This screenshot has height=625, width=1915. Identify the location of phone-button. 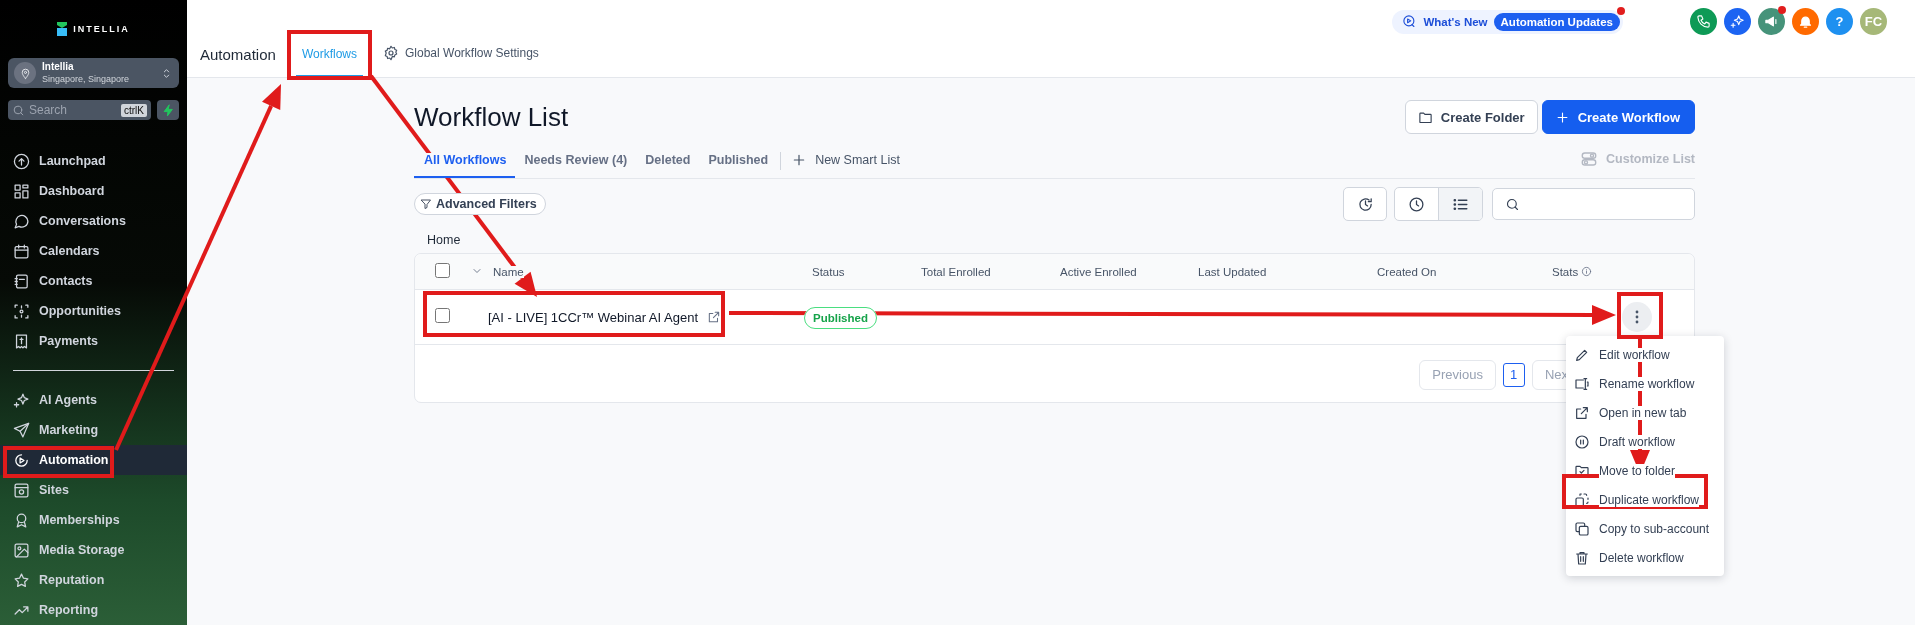
(1703, 22).